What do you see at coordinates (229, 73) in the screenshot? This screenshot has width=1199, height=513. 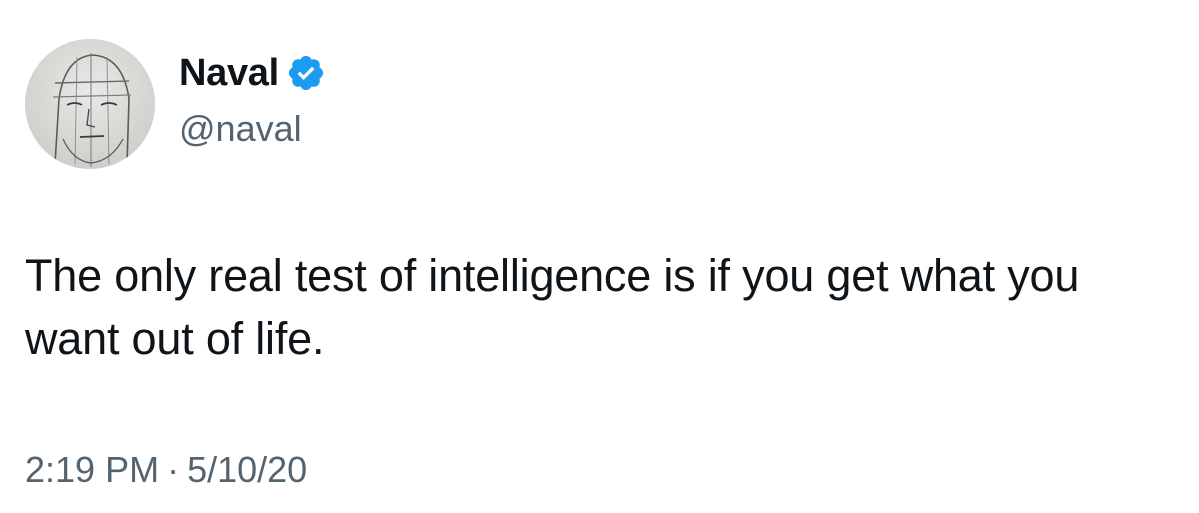 I see `author-display-name: Naval` at bounding box center [229, 73].